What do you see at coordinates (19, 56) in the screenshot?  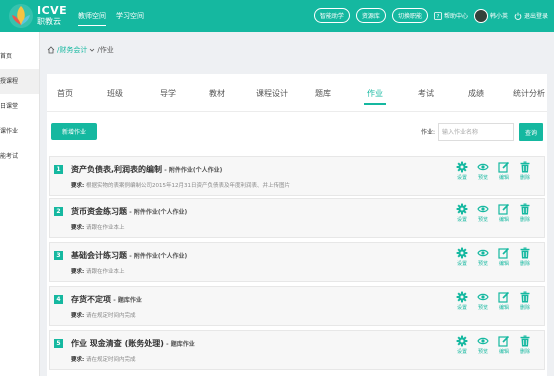 I see `sidebar-item-home: 首页` at bounding box center [19, 56].